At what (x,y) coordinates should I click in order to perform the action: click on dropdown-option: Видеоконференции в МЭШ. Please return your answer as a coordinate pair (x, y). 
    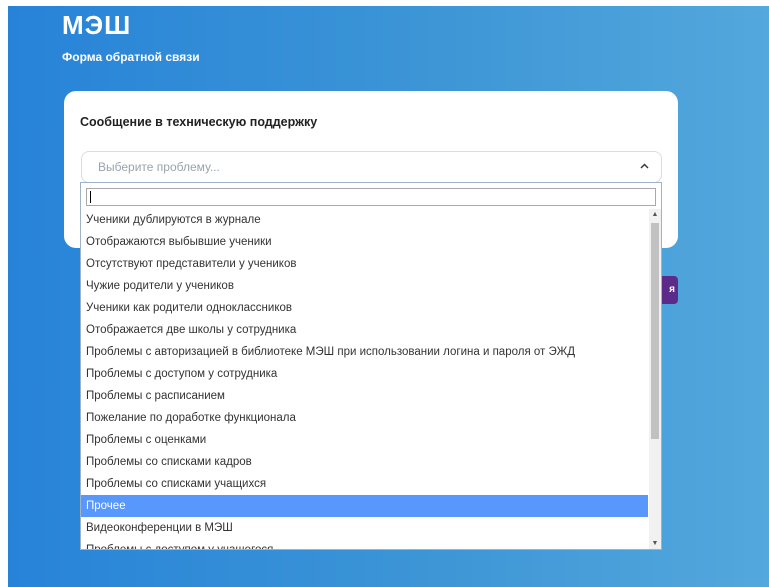
    Looking at the image, I should click on (364, 528).